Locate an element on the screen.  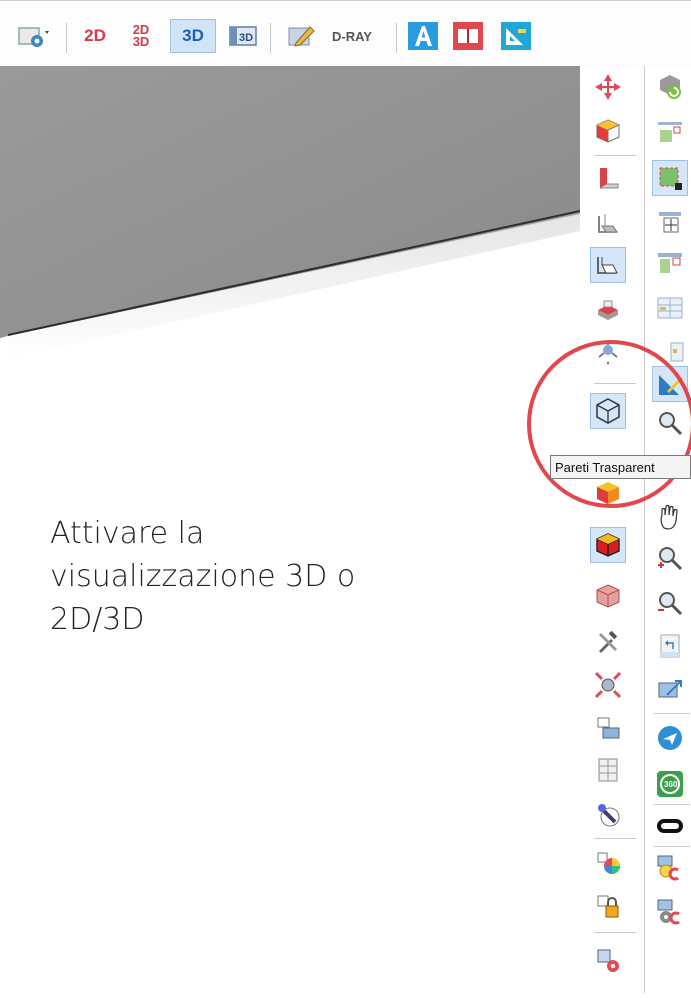
zoom-fit-button is located at coordinates (608, 685).